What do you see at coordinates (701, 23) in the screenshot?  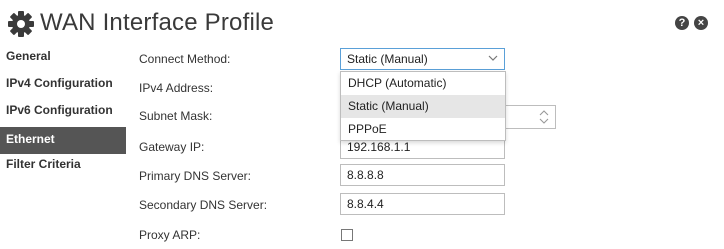 I see `close-icon: ×` at bounding box center [701, 23].